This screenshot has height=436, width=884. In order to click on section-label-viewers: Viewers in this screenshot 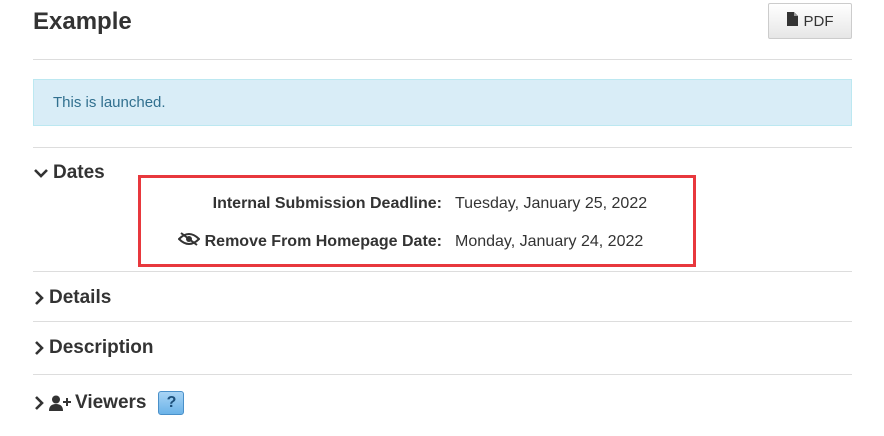, I will do `click(111, 402)`.